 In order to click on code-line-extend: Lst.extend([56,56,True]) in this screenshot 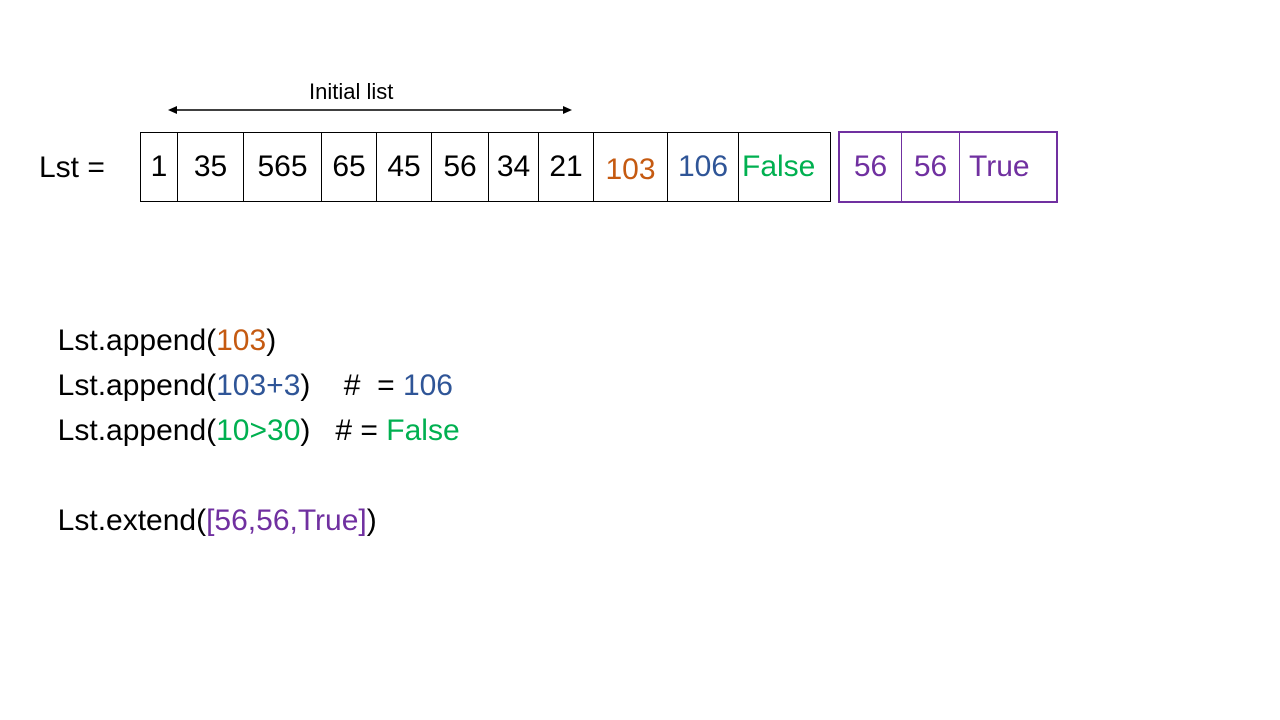, I will do `click(209, 503)`.